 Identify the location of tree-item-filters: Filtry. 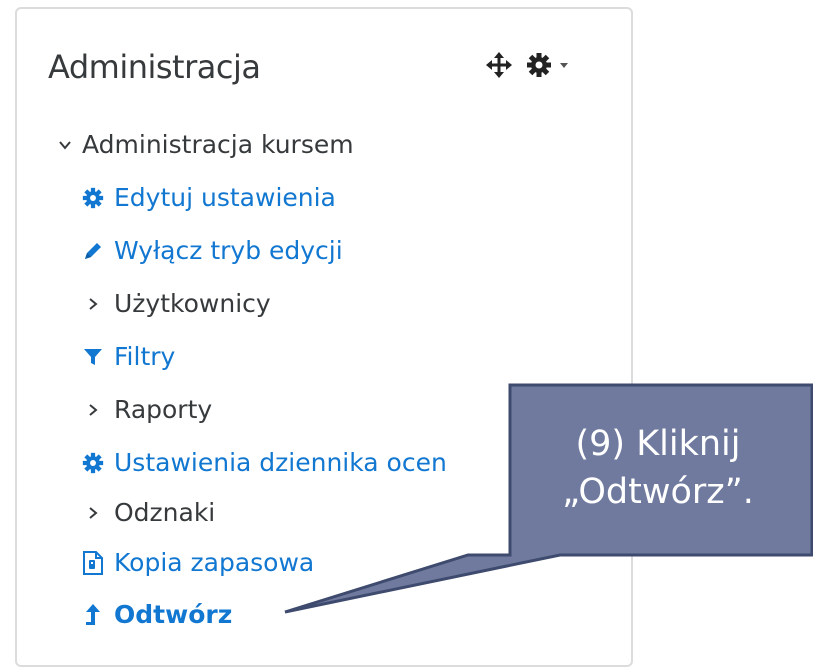
(127, 357).